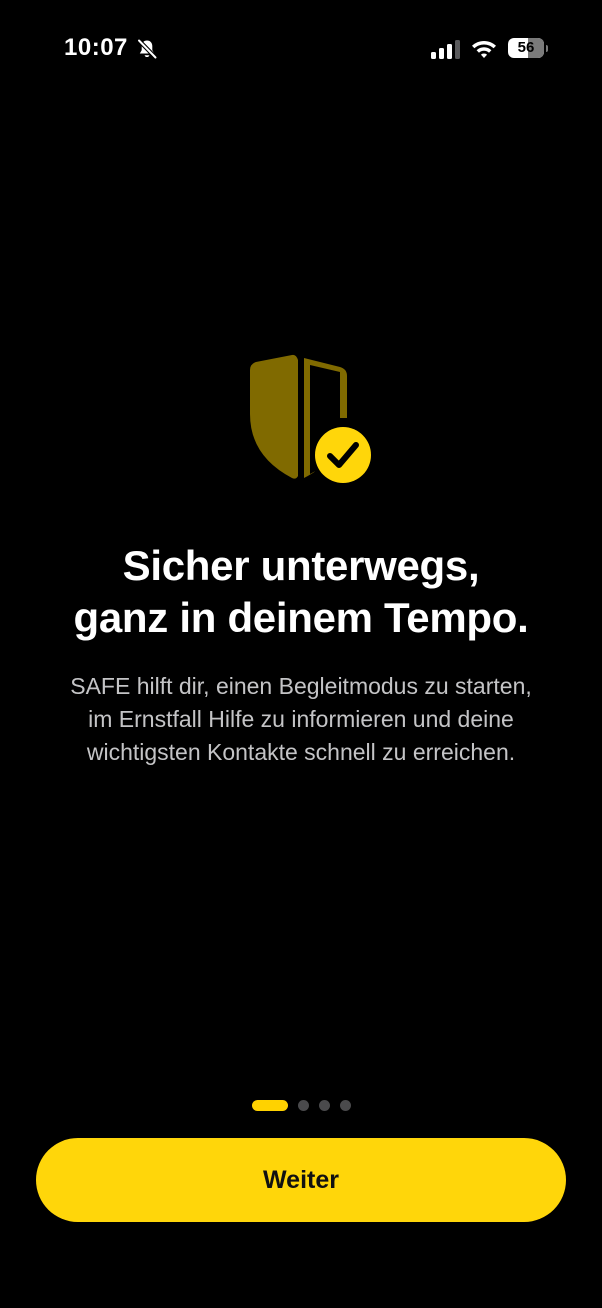  What do you see at coordinates (301, 50) in the screenshot?
I see `status-bar: 10:07 56` at bounding box center [301, 50].